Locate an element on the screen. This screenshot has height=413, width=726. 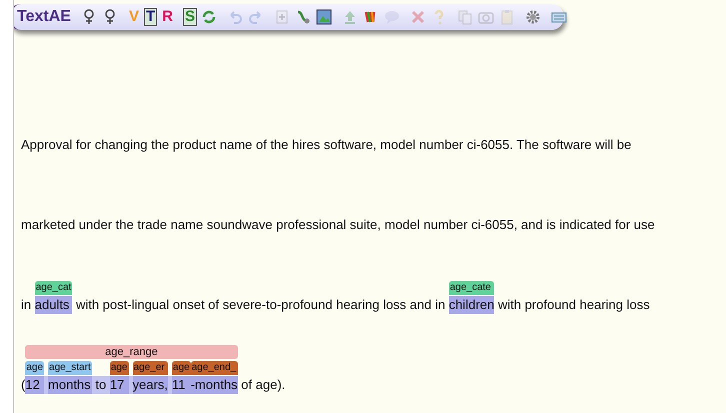
refresh-icon is located at coordinates (208, 17).